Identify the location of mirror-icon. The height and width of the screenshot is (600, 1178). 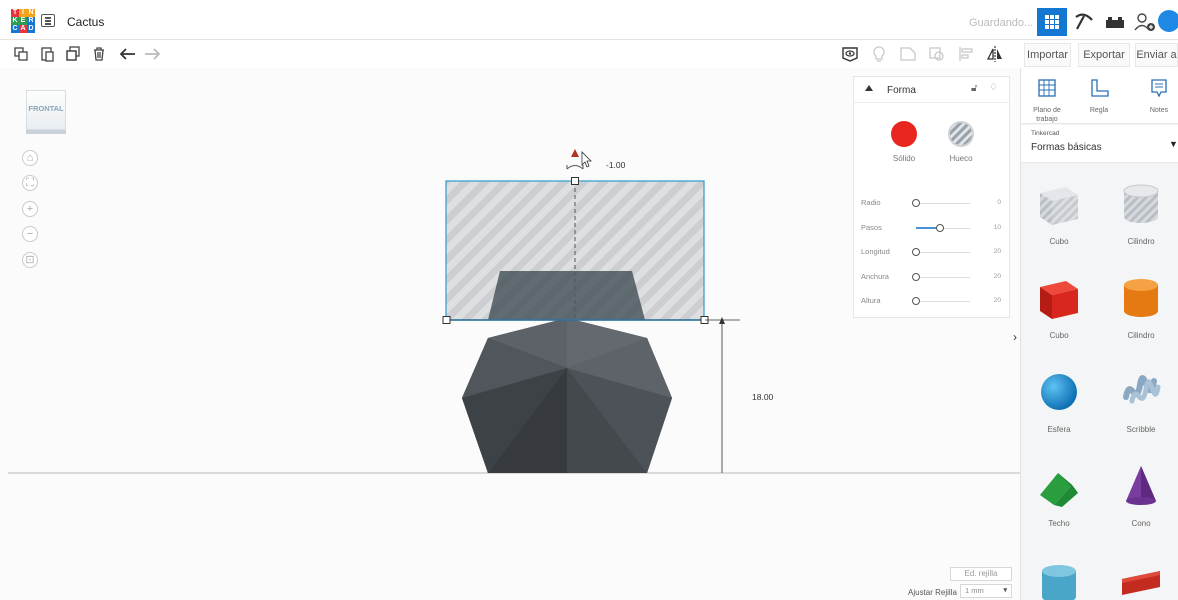
(994, 54).